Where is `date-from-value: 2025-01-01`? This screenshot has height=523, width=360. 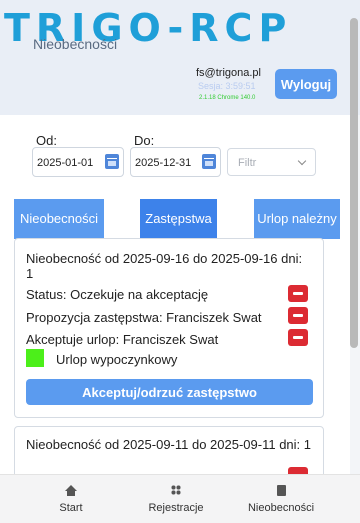
date-from-value: 2025-01-01 is located at coordinates (65, 163).